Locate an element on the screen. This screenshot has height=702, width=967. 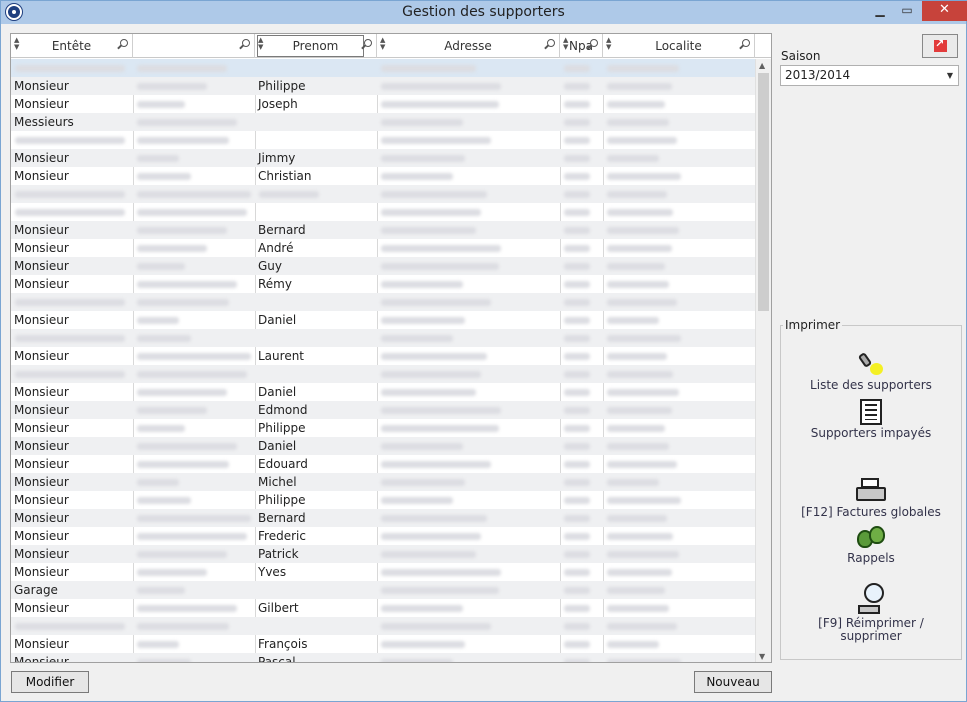
table-row: Monsieur Guy is located at coordinates (383, 266).